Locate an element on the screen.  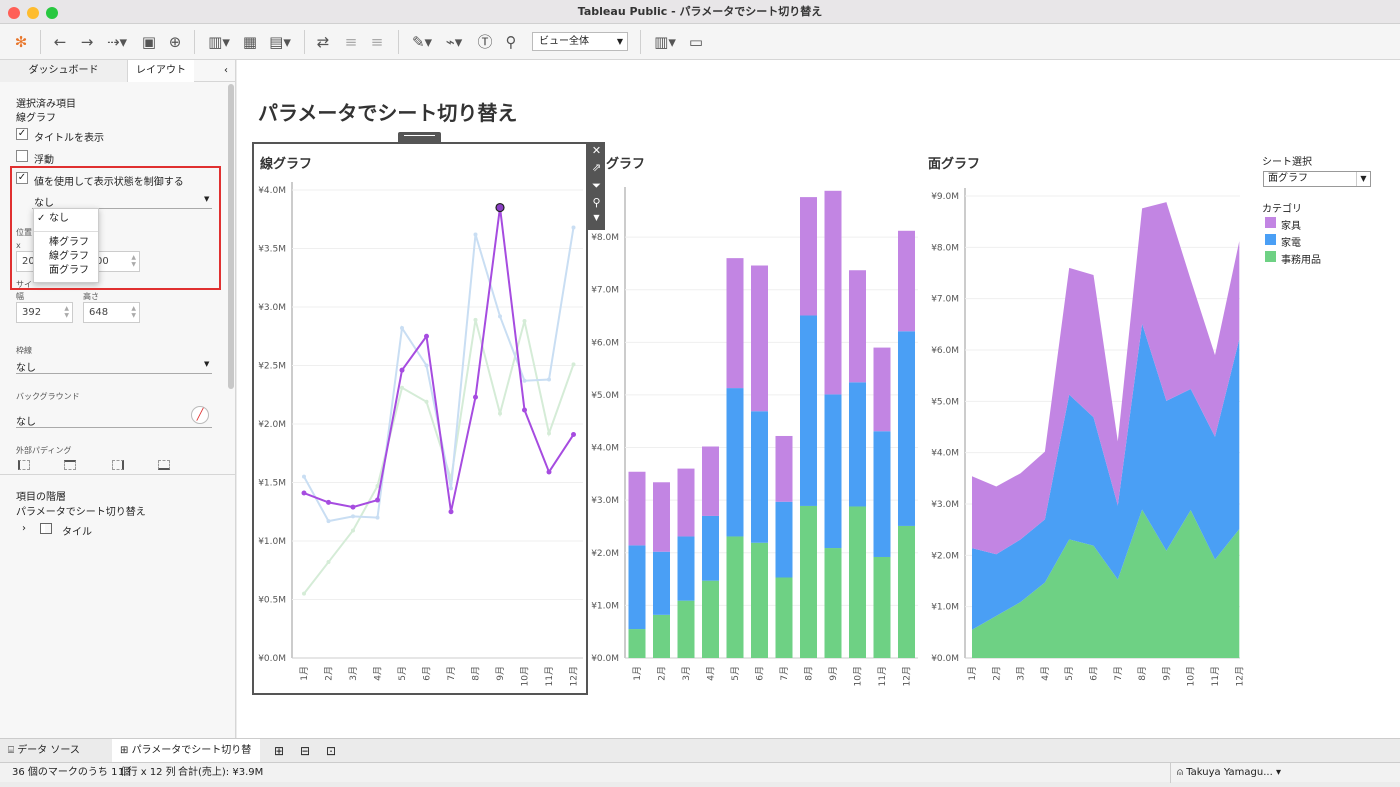
background-label: バックグラウンド is located at coordinates (48, 396).